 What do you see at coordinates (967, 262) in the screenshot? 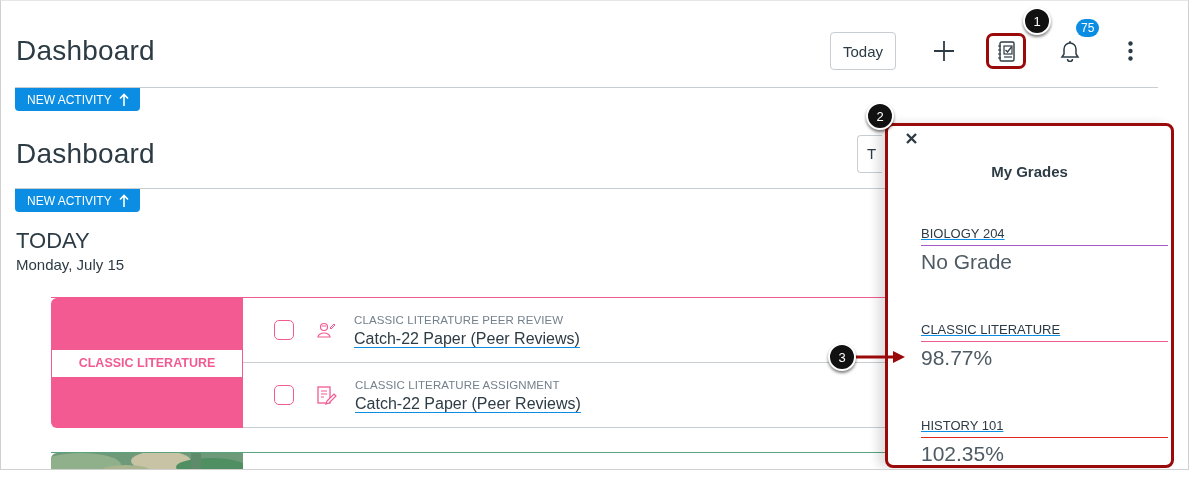
I see `course-grade: No Grade` at bounding box center [967, 262].